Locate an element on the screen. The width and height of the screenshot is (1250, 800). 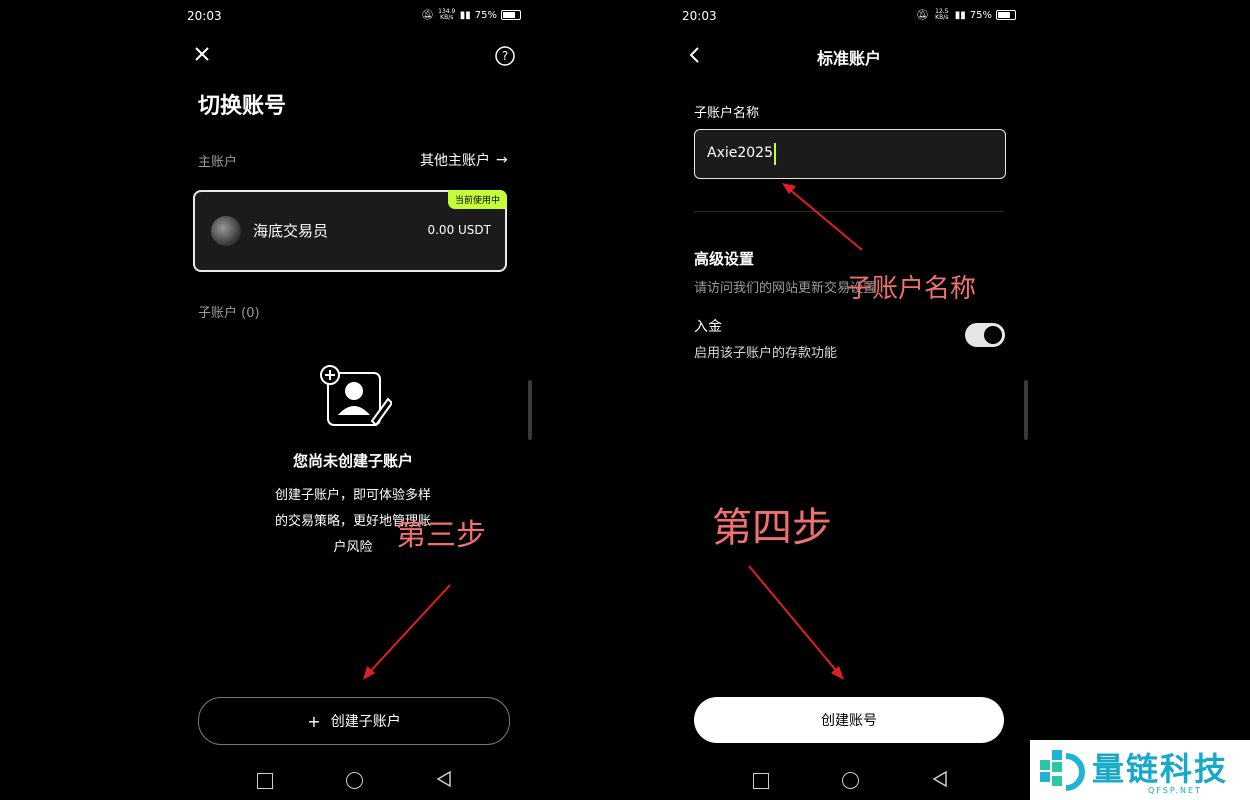
add-user-icon is located at coordinates (356, 396).